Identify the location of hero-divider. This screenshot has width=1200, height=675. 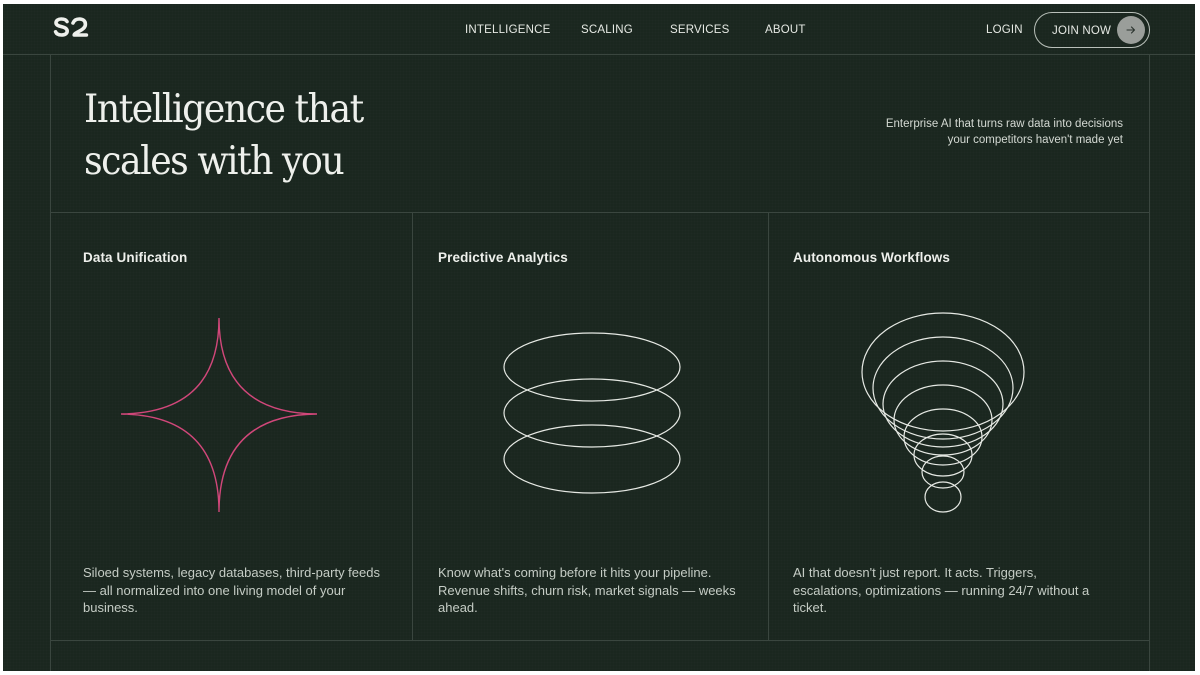
(600, 212).